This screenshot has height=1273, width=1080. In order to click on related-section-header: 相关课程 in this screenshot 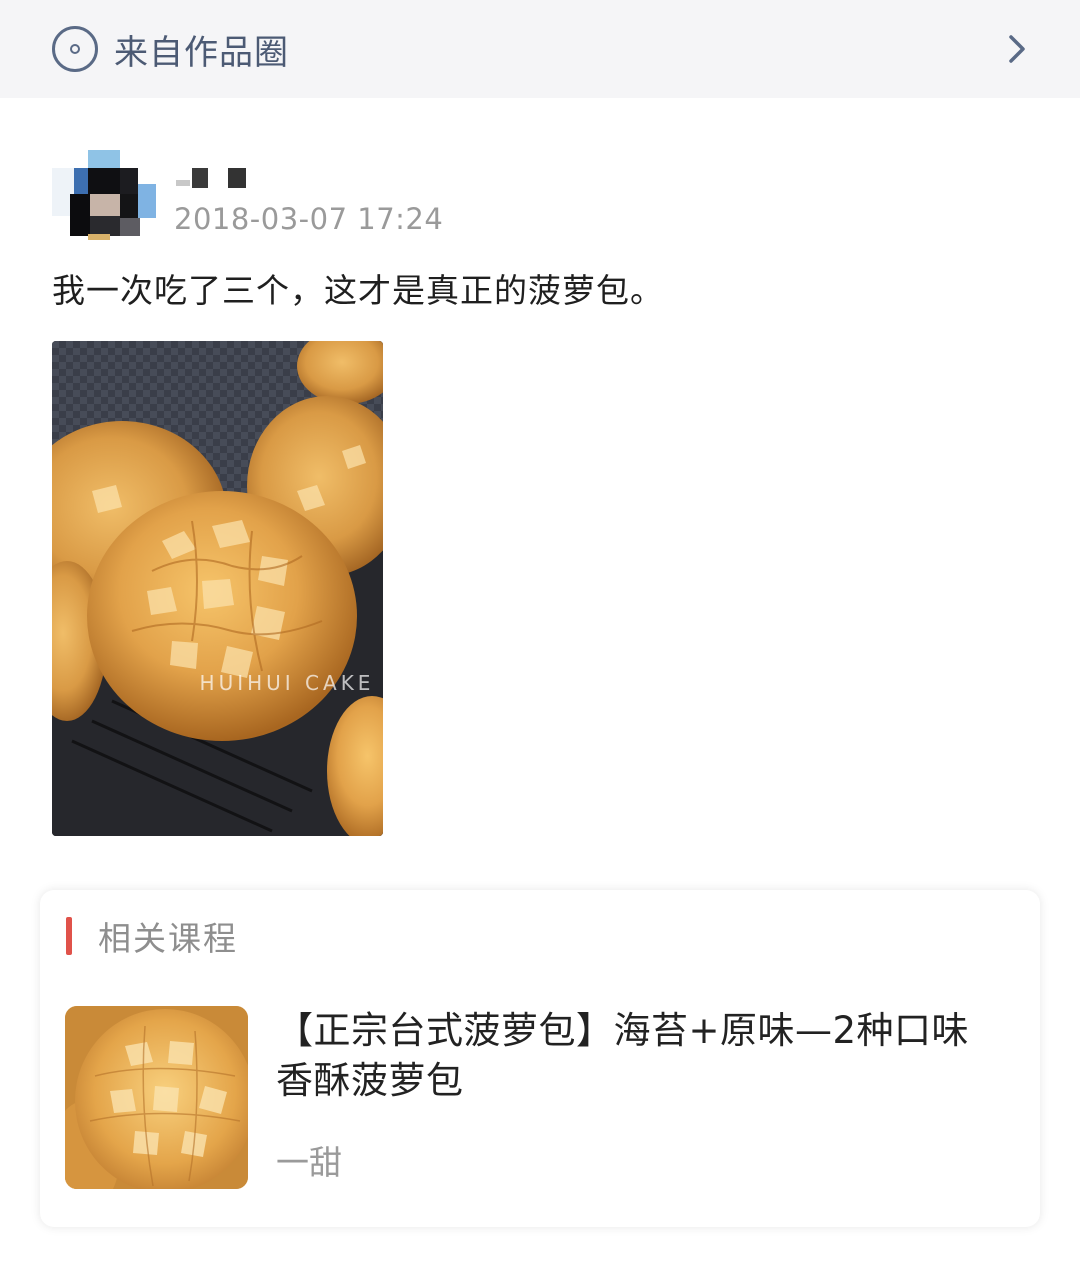, I will do `click(152, 937)`.